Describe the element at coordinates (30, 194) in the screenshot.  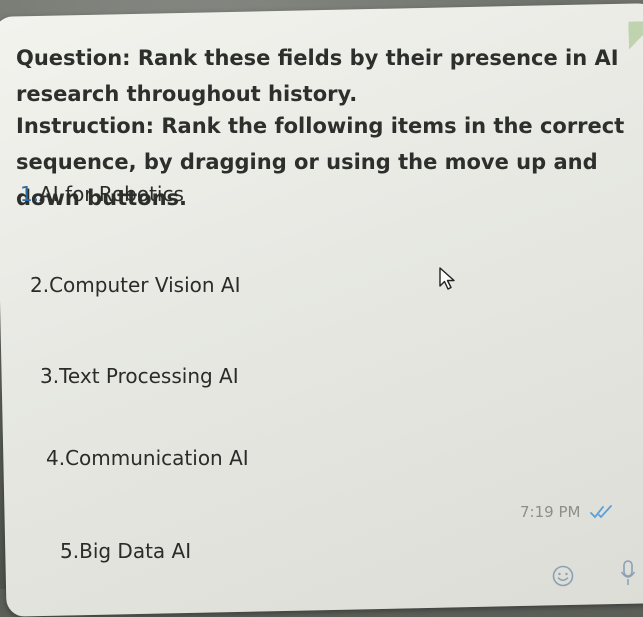
I see `rank-number: 1.` at that location.